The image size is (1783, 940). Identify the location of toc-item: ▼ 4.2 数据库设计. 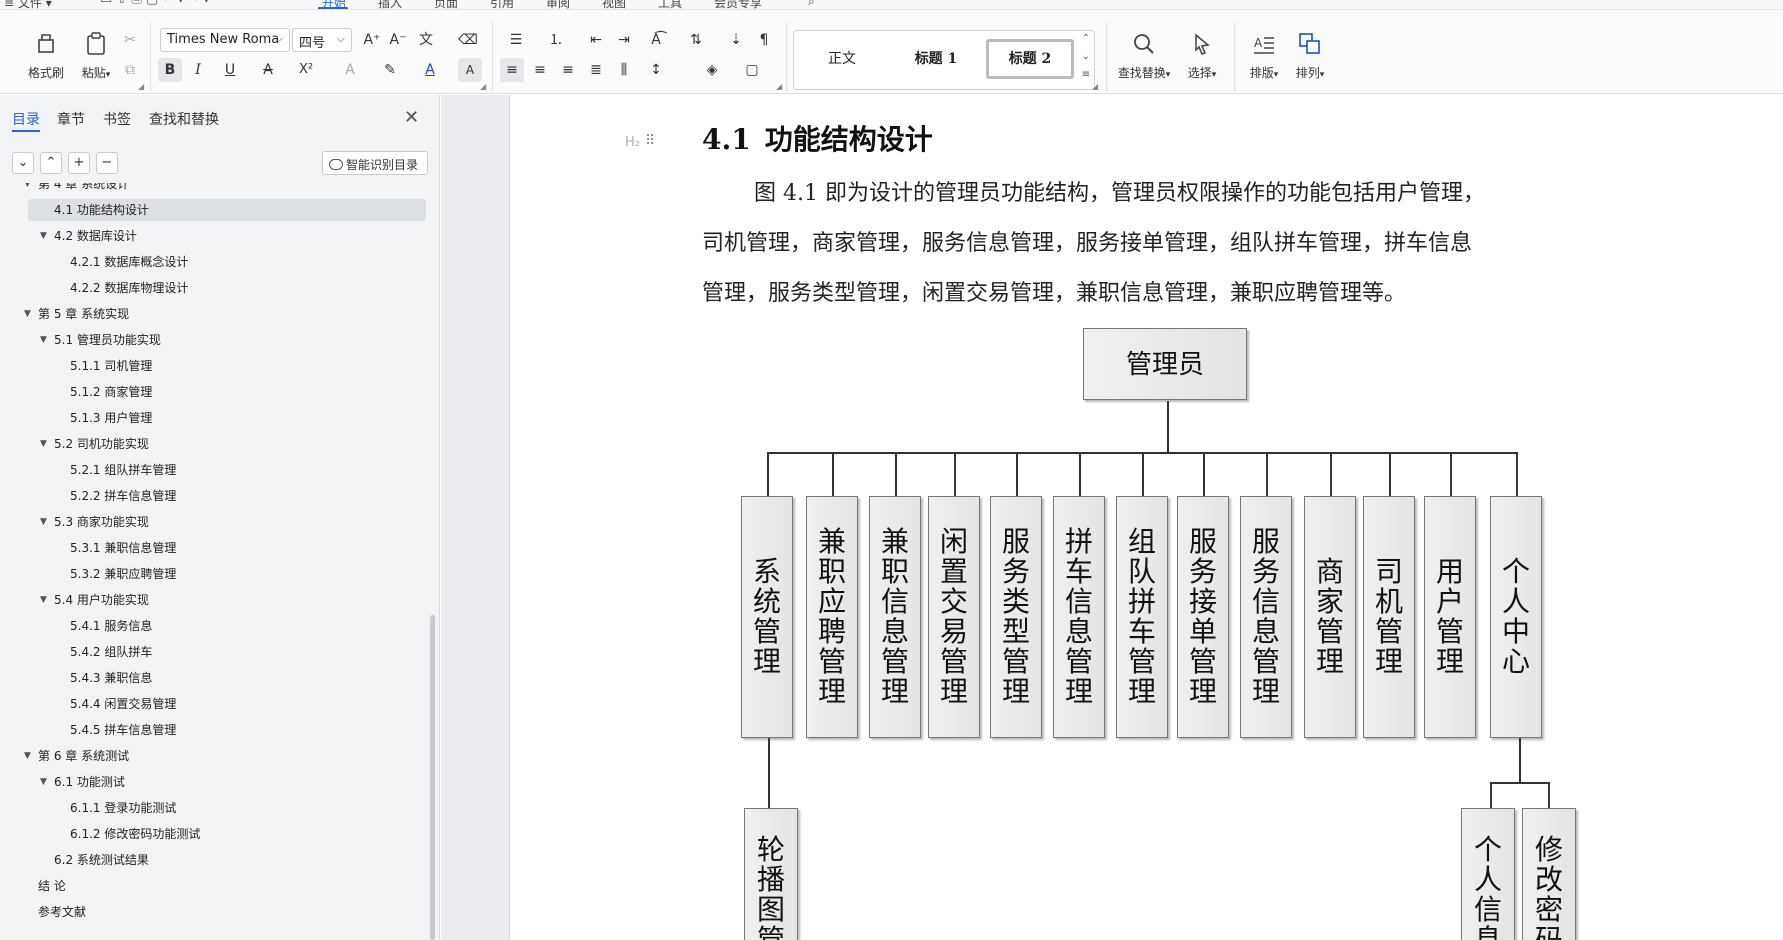
(215, 236).